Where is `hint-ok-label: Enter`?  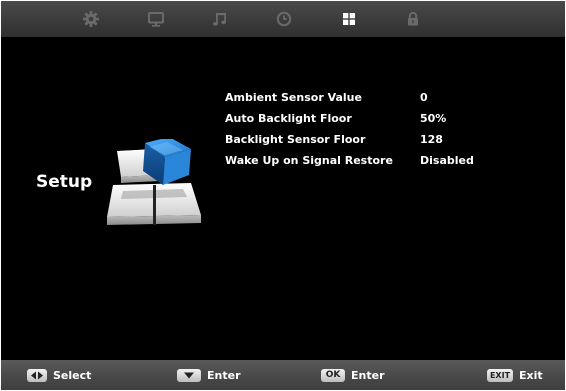
hint-ok-label: Enter is located at coordinates (368, 375).